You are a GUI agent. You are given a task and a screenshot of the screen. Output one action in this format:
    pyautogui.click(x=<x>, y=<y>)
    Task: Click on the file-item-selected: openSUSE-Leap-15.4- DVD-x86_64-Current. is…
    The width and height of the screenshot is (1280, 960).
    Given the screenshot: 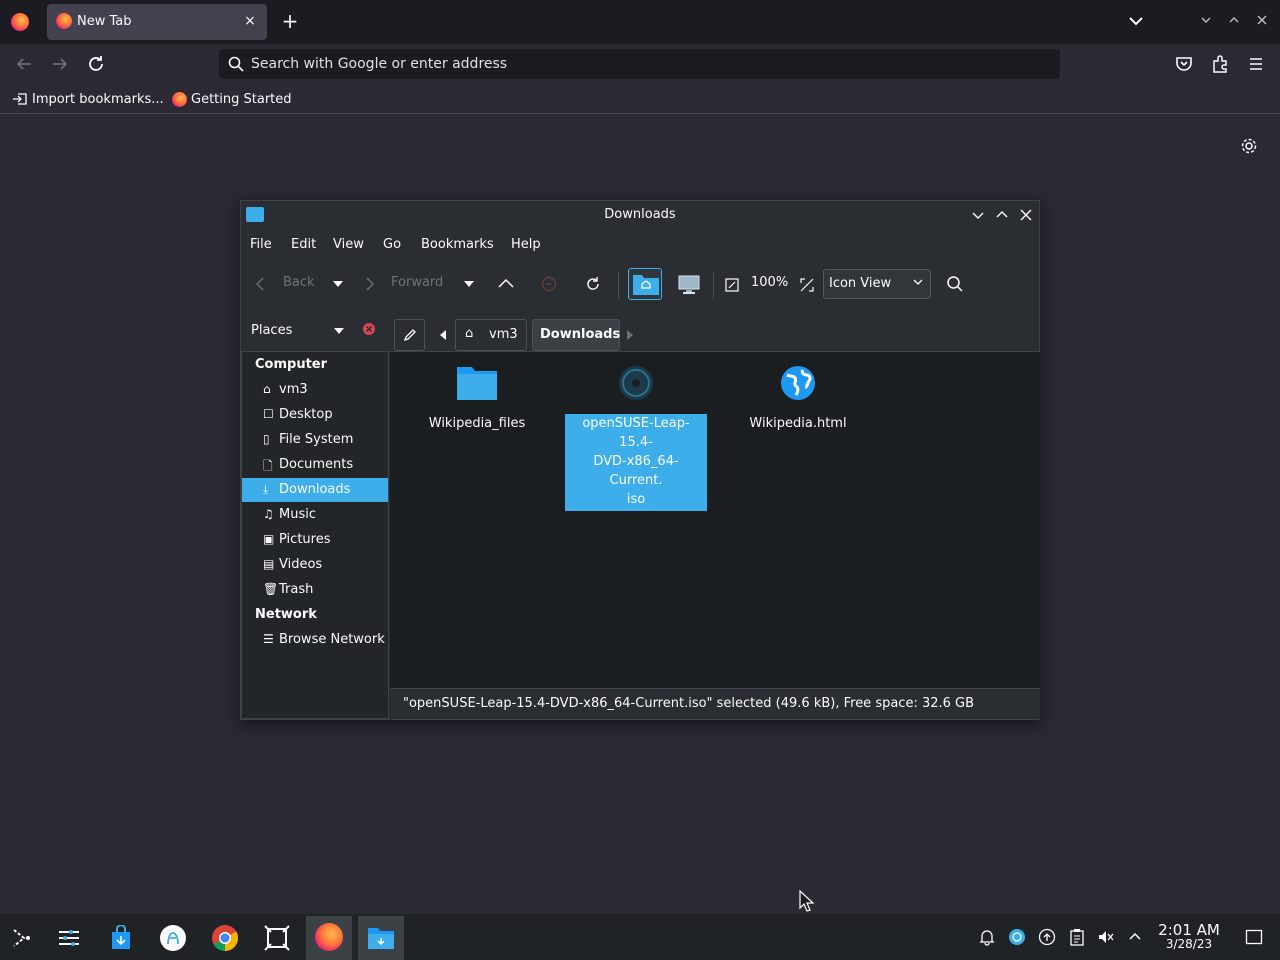 What is the action you would take?
    pyautogui.click(x=636, y=437)
    